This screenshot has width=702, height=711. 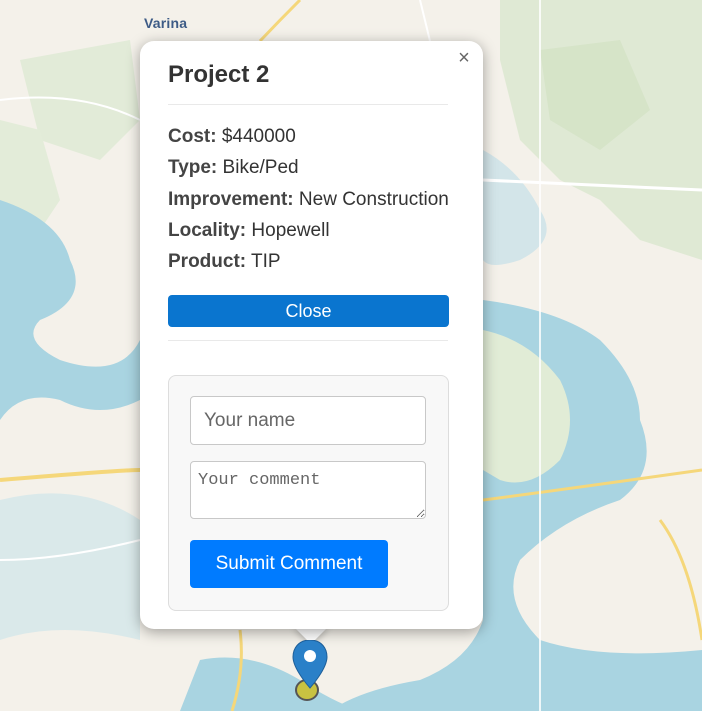 What do you see at coordinates (260, 168) in the screenshot?
I see `detail-value: Bike/Ped` at bounding box center [260, 168].